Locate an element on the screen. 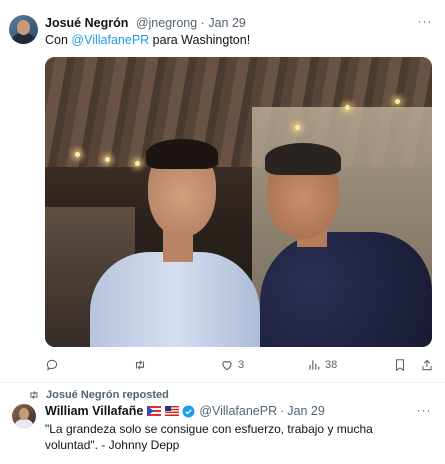 The width and height of the screenshot is (445, 464). avatar-body is located at coordinates (24, 423).